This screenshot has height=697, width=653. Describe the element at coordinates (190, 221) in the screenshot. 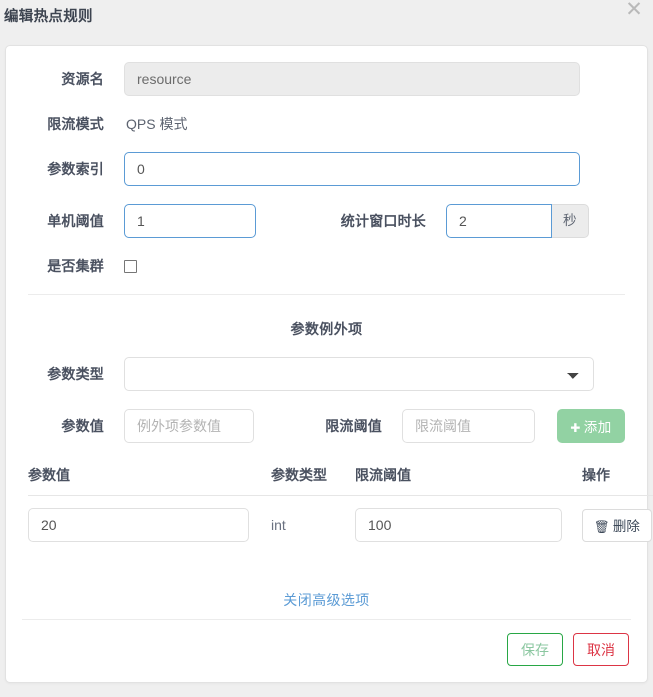

I see `single-threshold-input` at that location.